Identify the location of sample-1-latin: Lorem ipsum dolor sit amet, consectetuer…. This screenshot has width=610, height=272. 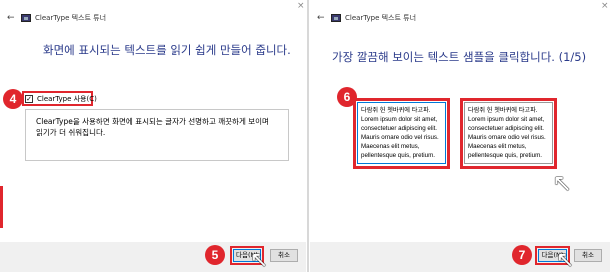
(400, 137).